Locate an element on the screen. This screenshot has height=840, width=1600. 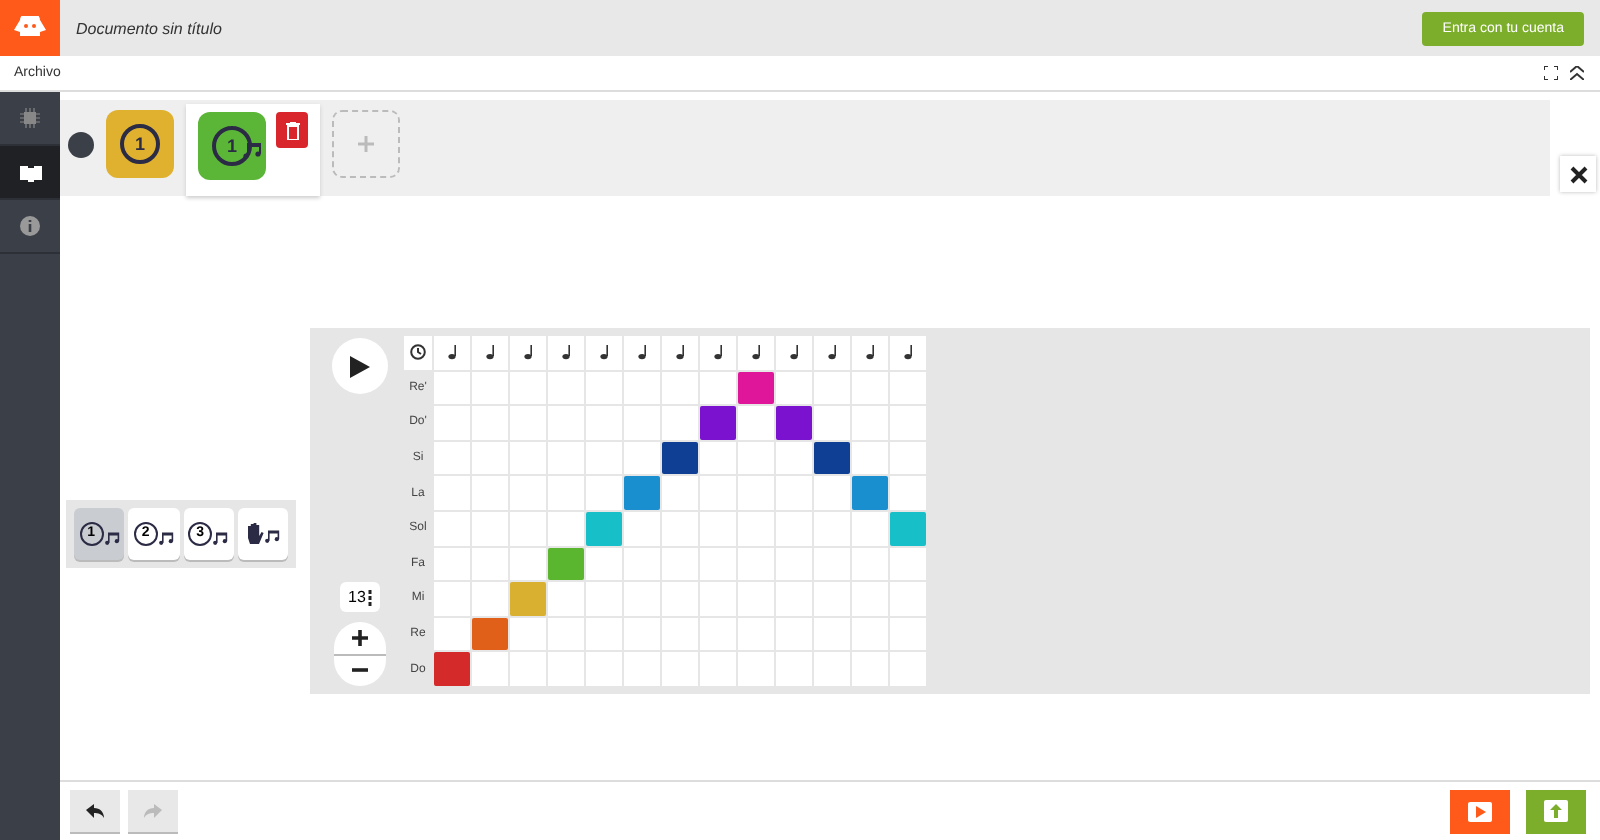
robot-logo-icon is located at coordinates (30, 28).